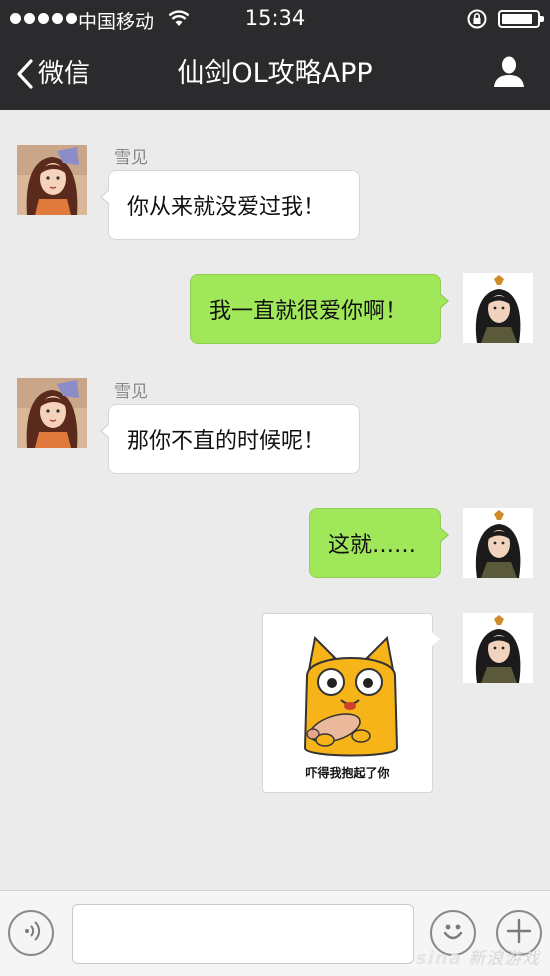 This screenshot has height=976, width=550. I want to click on message-bubble: 你从来就没爱过我！, so click(230, 205).